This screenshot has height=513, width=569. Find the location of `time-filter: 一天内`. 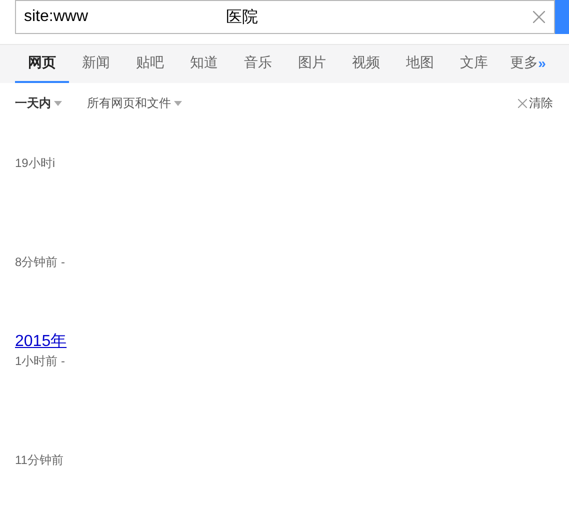

time-filter: 一天内 is located at coordinates (38, 103).